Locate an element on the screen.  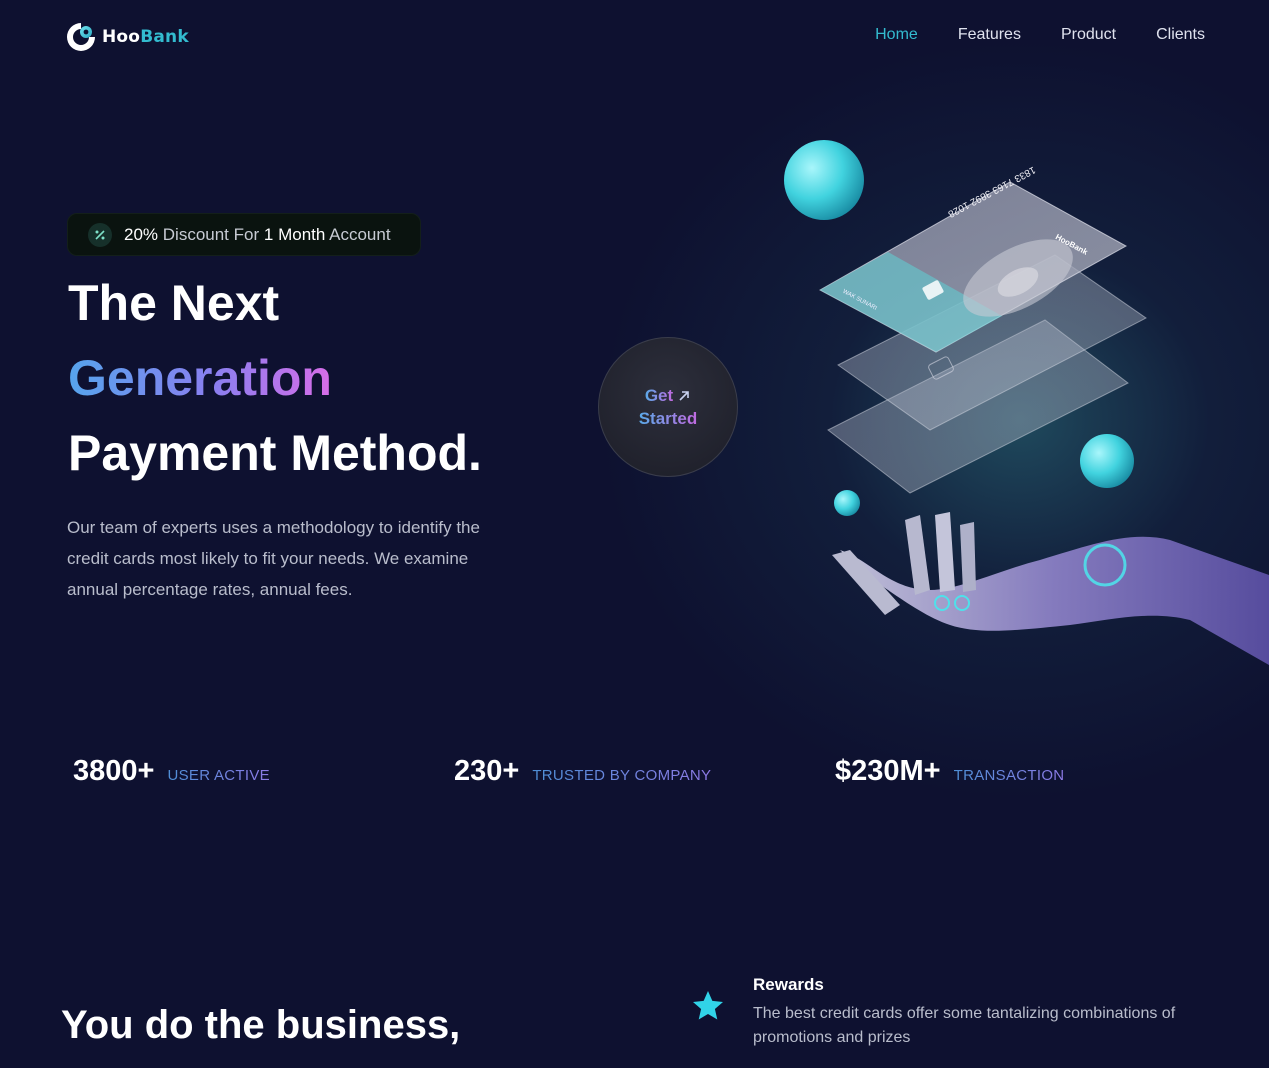
discount-strong-2: 1 is located at coordinates (268, 234).